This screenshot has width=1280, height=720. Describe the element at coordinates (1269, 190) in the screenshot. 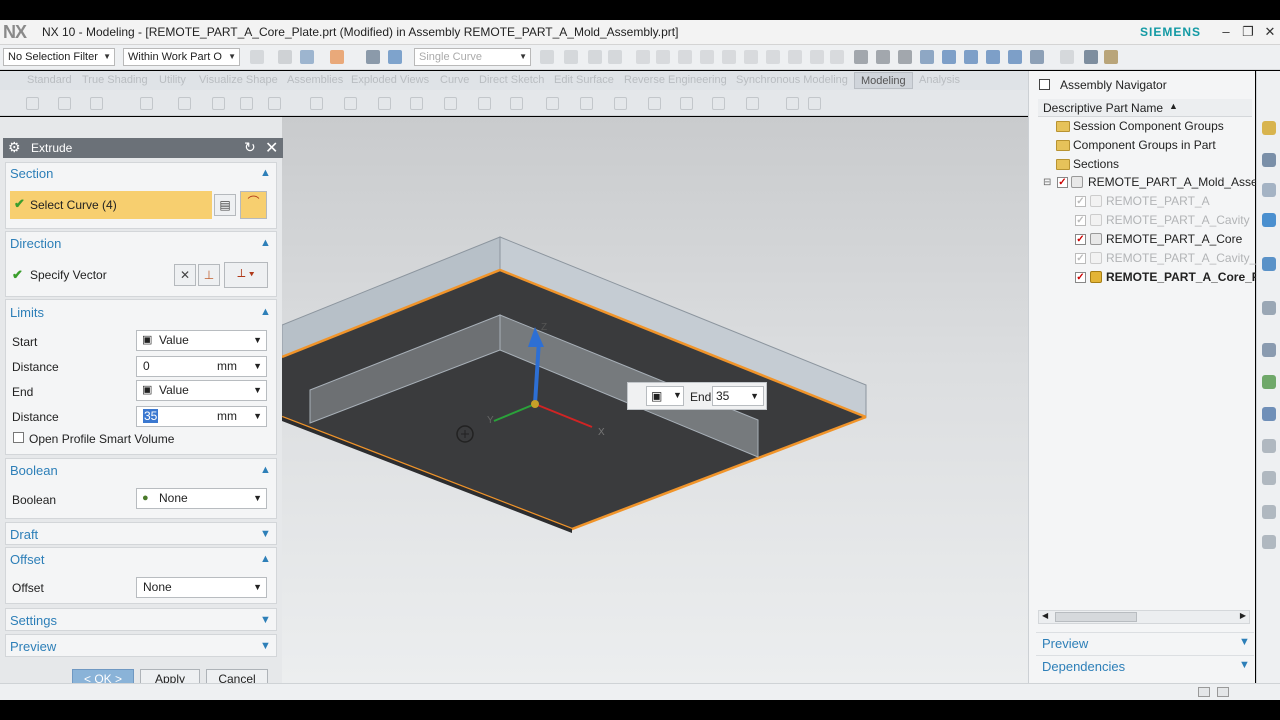

I see `constraint-navigator-icon` at that location.